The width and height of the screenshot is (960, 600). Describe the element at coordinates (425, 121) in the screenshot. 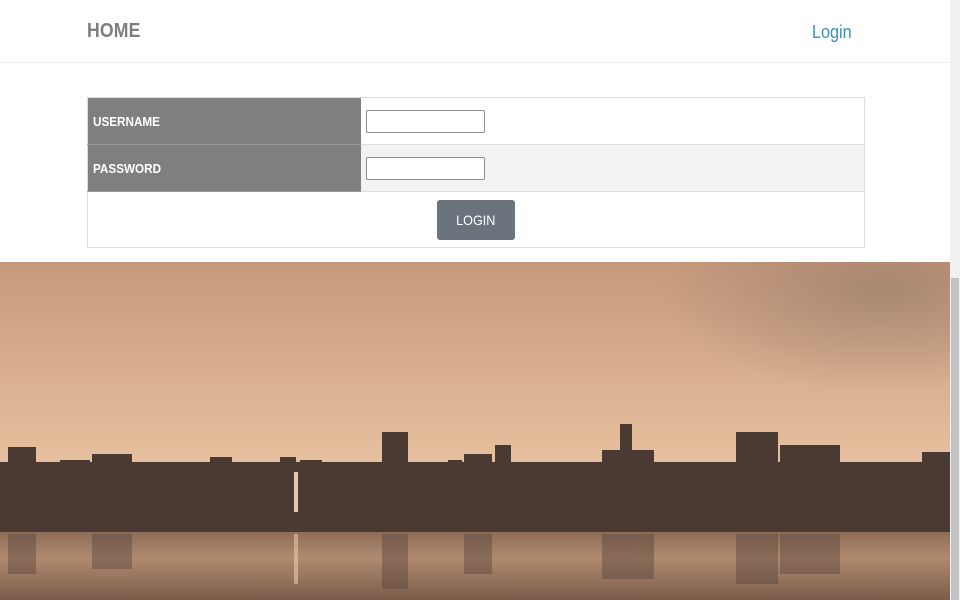

I see `username-input` at that location.